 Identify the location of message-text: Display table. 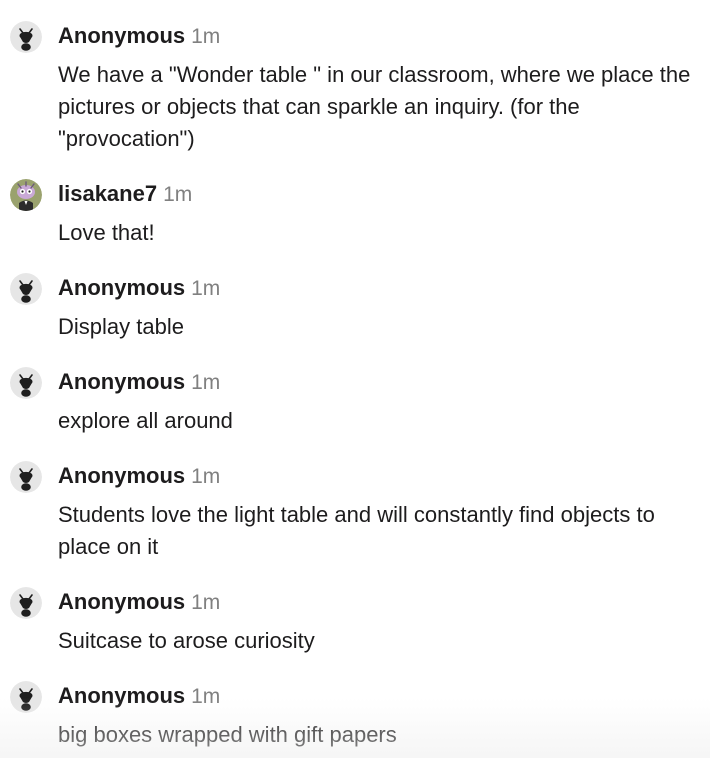
(121, 326).